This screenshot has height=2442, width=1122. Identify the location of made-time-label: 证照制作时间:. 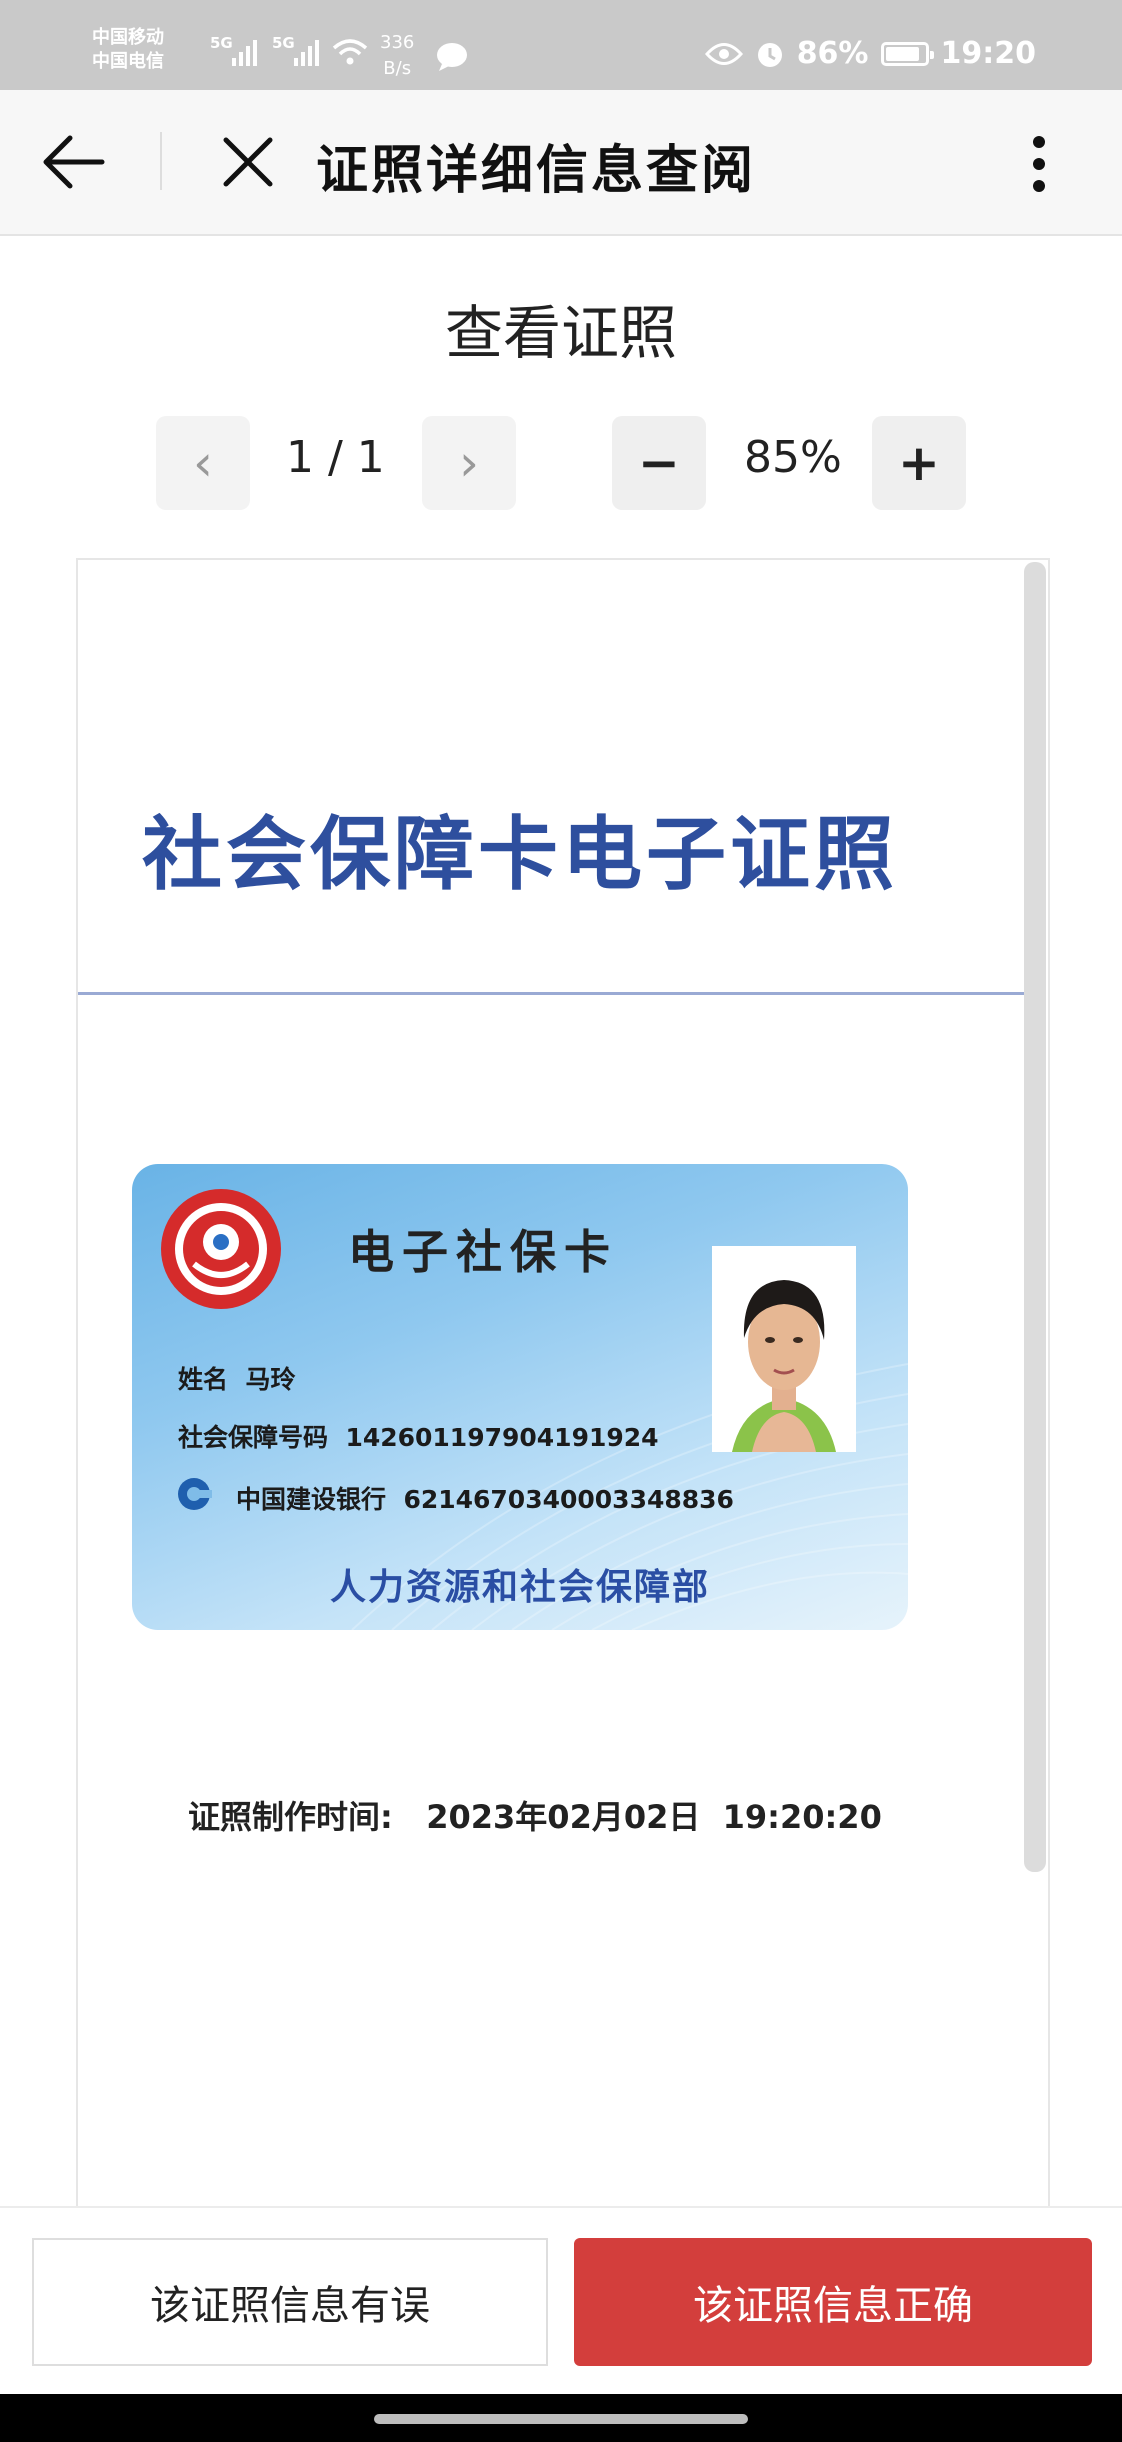
(290, 1817).